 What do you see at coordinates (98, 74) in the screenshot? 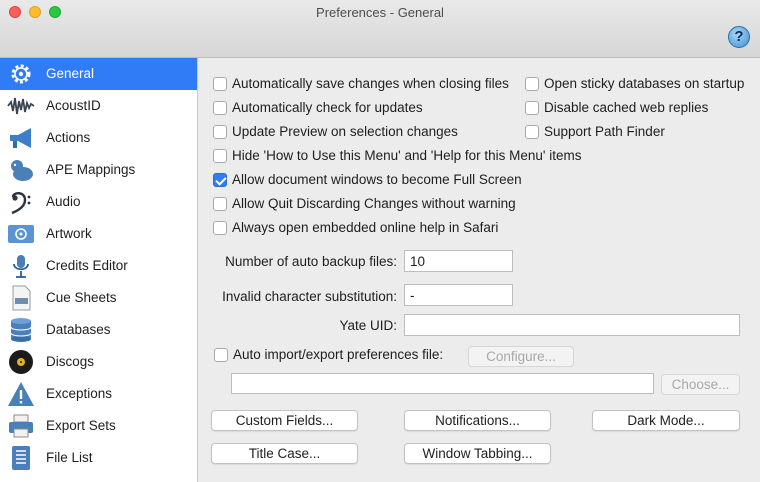
I see `sidebar-item-general: General` at bounding box center [98, 74].